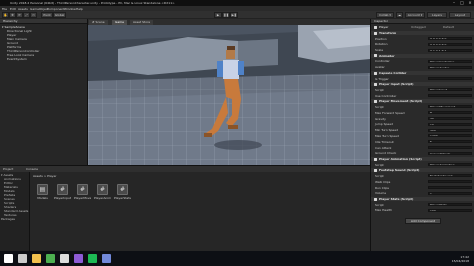 This screenshot has width=474, height=266. Describe the element at coordinates (450, 90) in the screenshot. I see `property-field: PlayerInput` at that location.